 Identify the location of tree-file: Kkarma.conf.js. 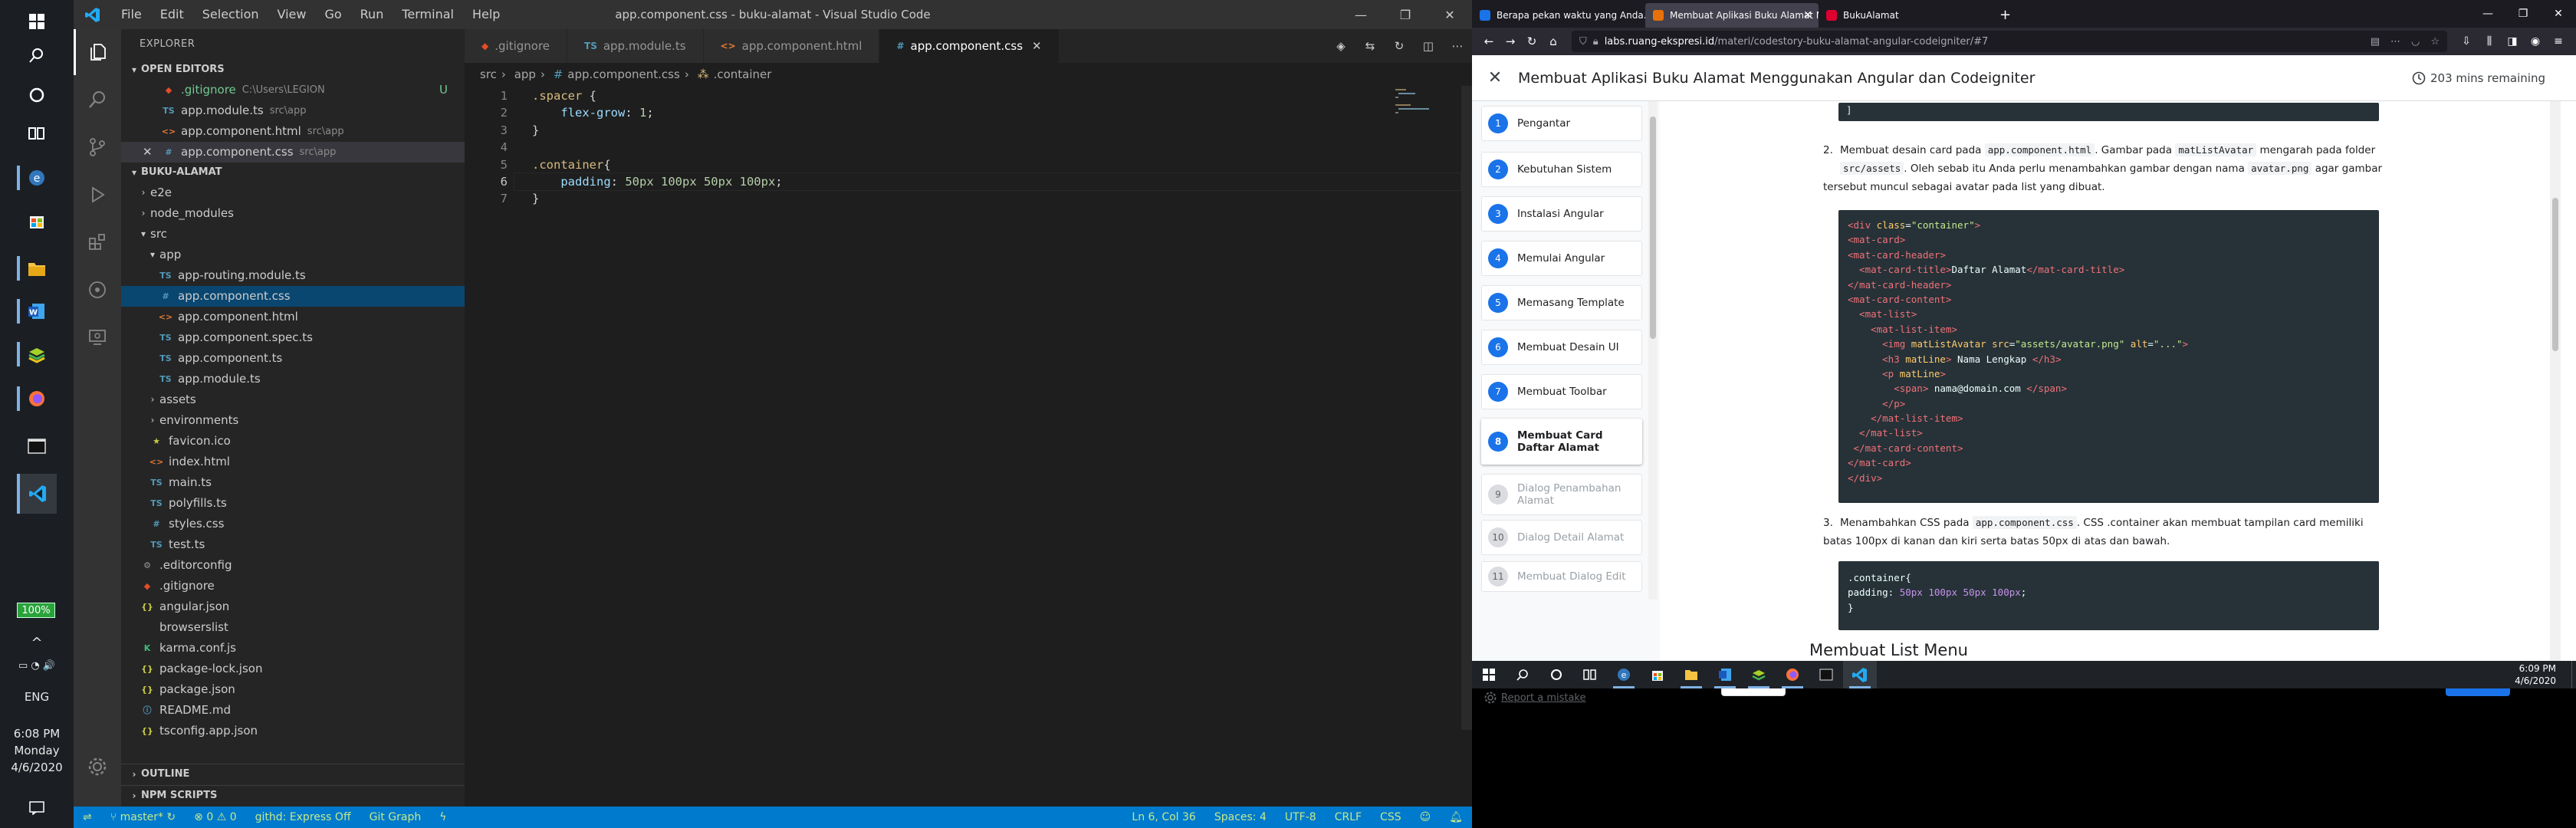
(293, 649).